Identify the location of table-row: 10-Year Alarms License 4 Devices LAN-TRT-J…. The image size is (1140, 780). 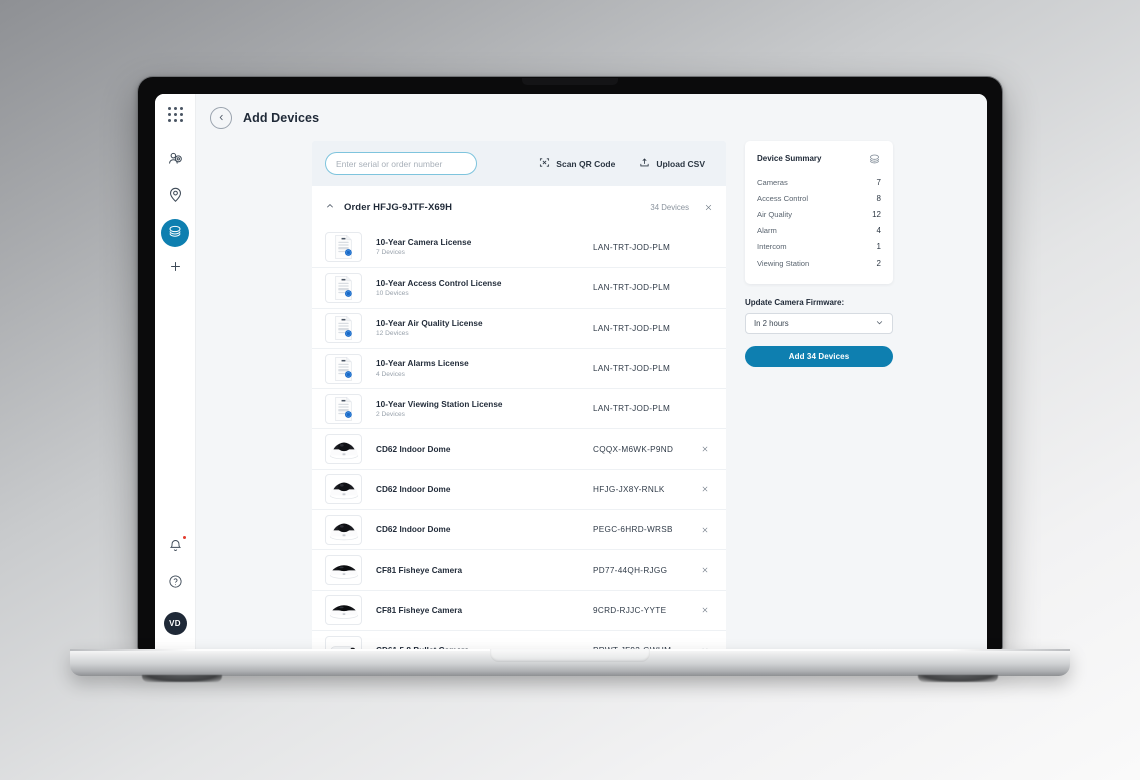
(519, 367).